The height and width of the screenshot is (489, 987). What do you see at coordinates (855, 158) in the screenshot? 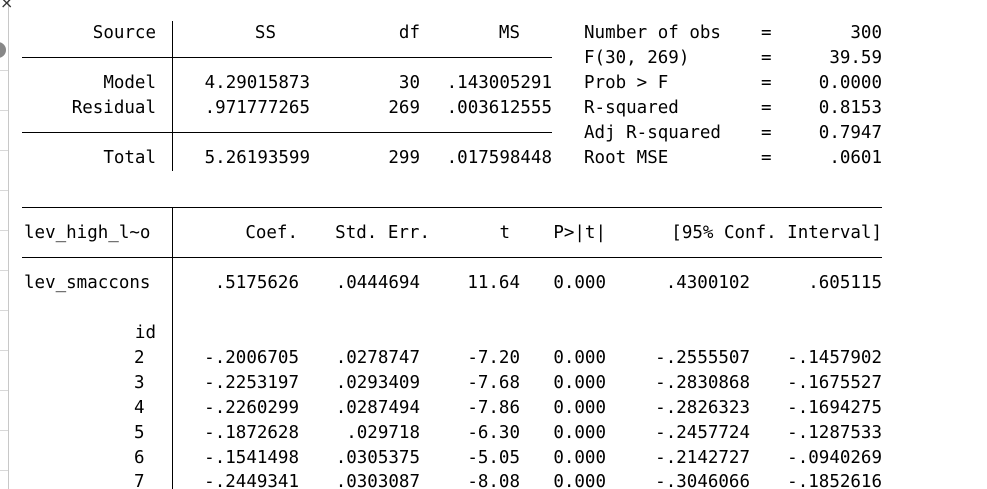
I see `stat-value: .0601` at bounding box center [855, 158].